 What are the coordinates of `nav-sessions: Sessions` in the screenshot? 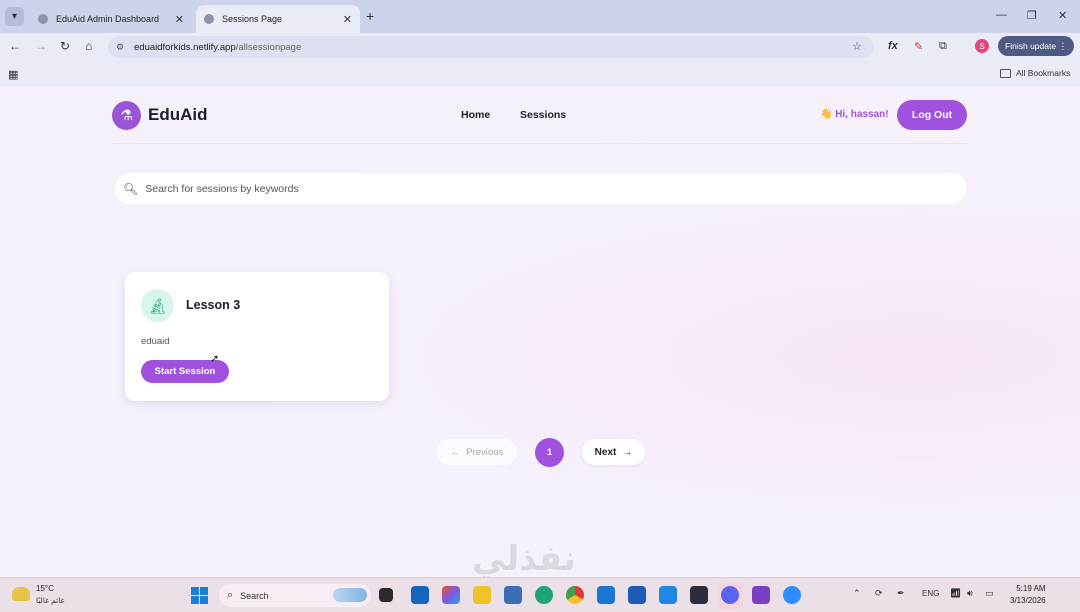 It's located at (543, 115).